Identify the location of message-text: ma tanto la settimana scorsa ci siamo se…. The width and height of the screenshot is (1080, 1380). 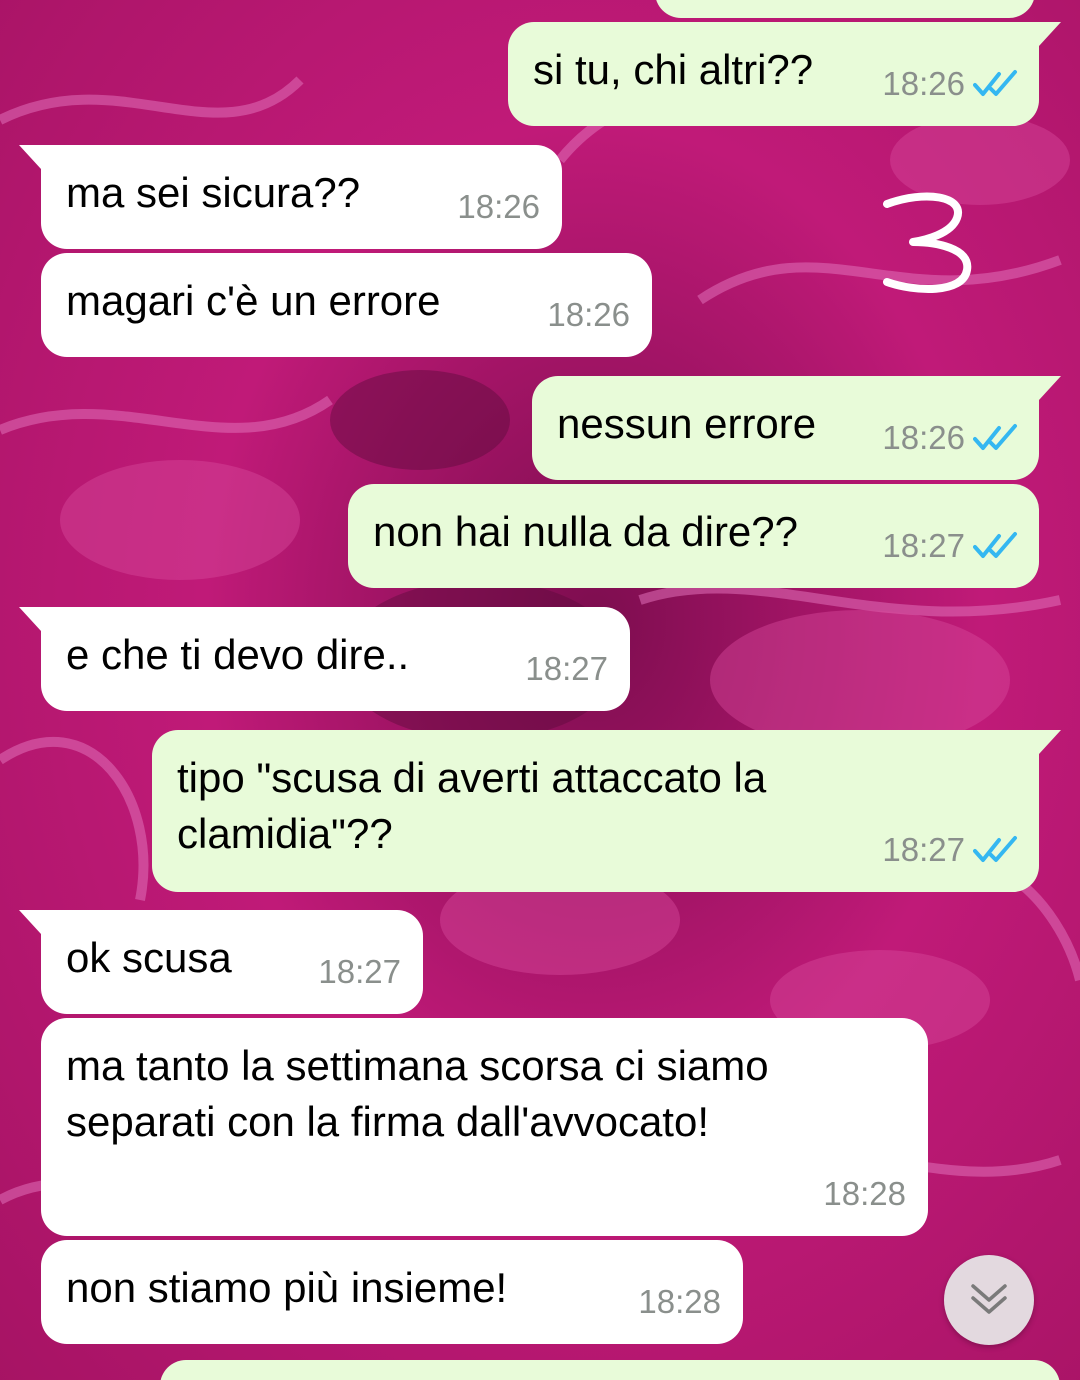
(423, 1093).